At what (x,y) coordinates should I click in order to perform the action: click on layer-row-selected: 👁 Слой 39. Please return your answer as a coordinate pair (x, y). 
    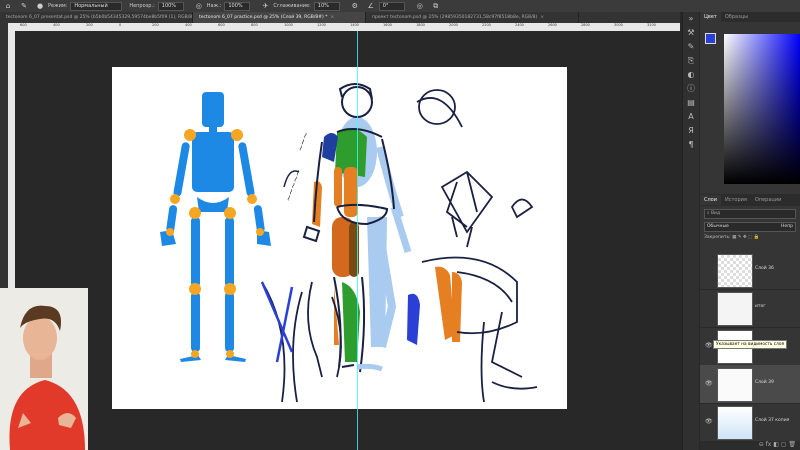
    Looking at the image, I should click on (750, 384).